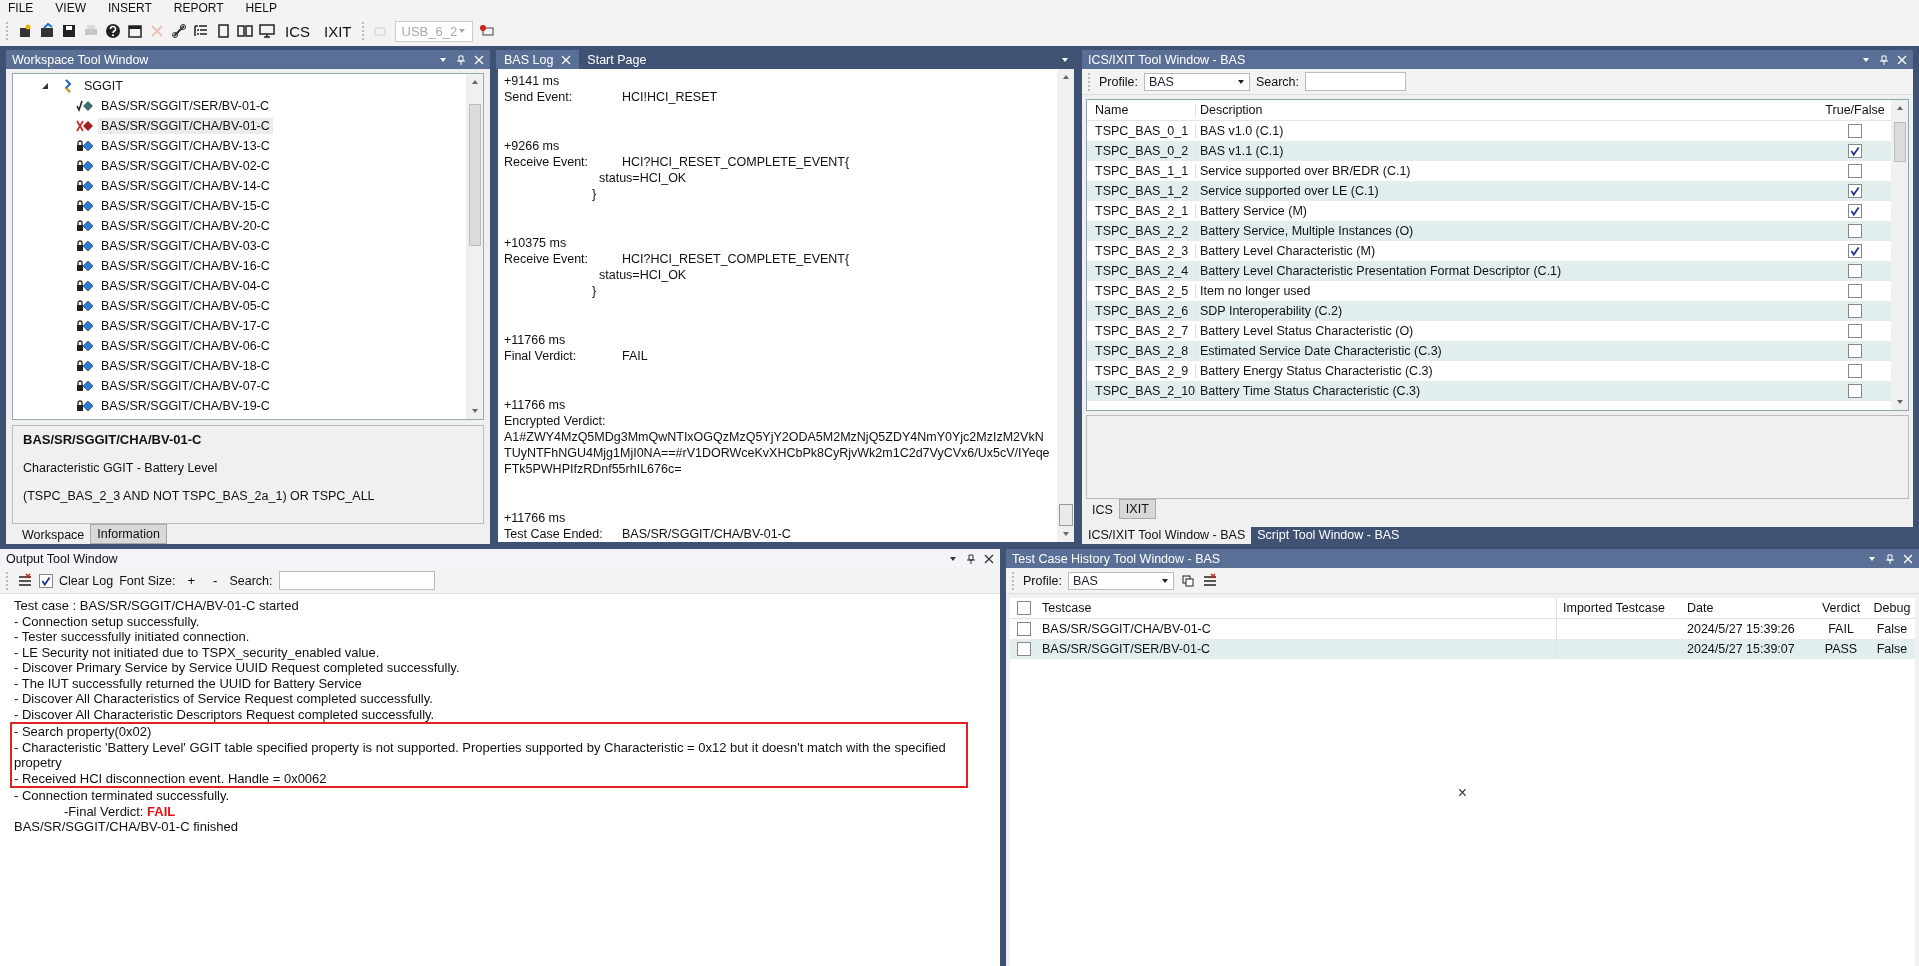 The width and height of the screenshot is (1919, 966). I want to click on tree-item: BAS/SR/SGGIT/CHA/BV-19-C, so click(185, 406).